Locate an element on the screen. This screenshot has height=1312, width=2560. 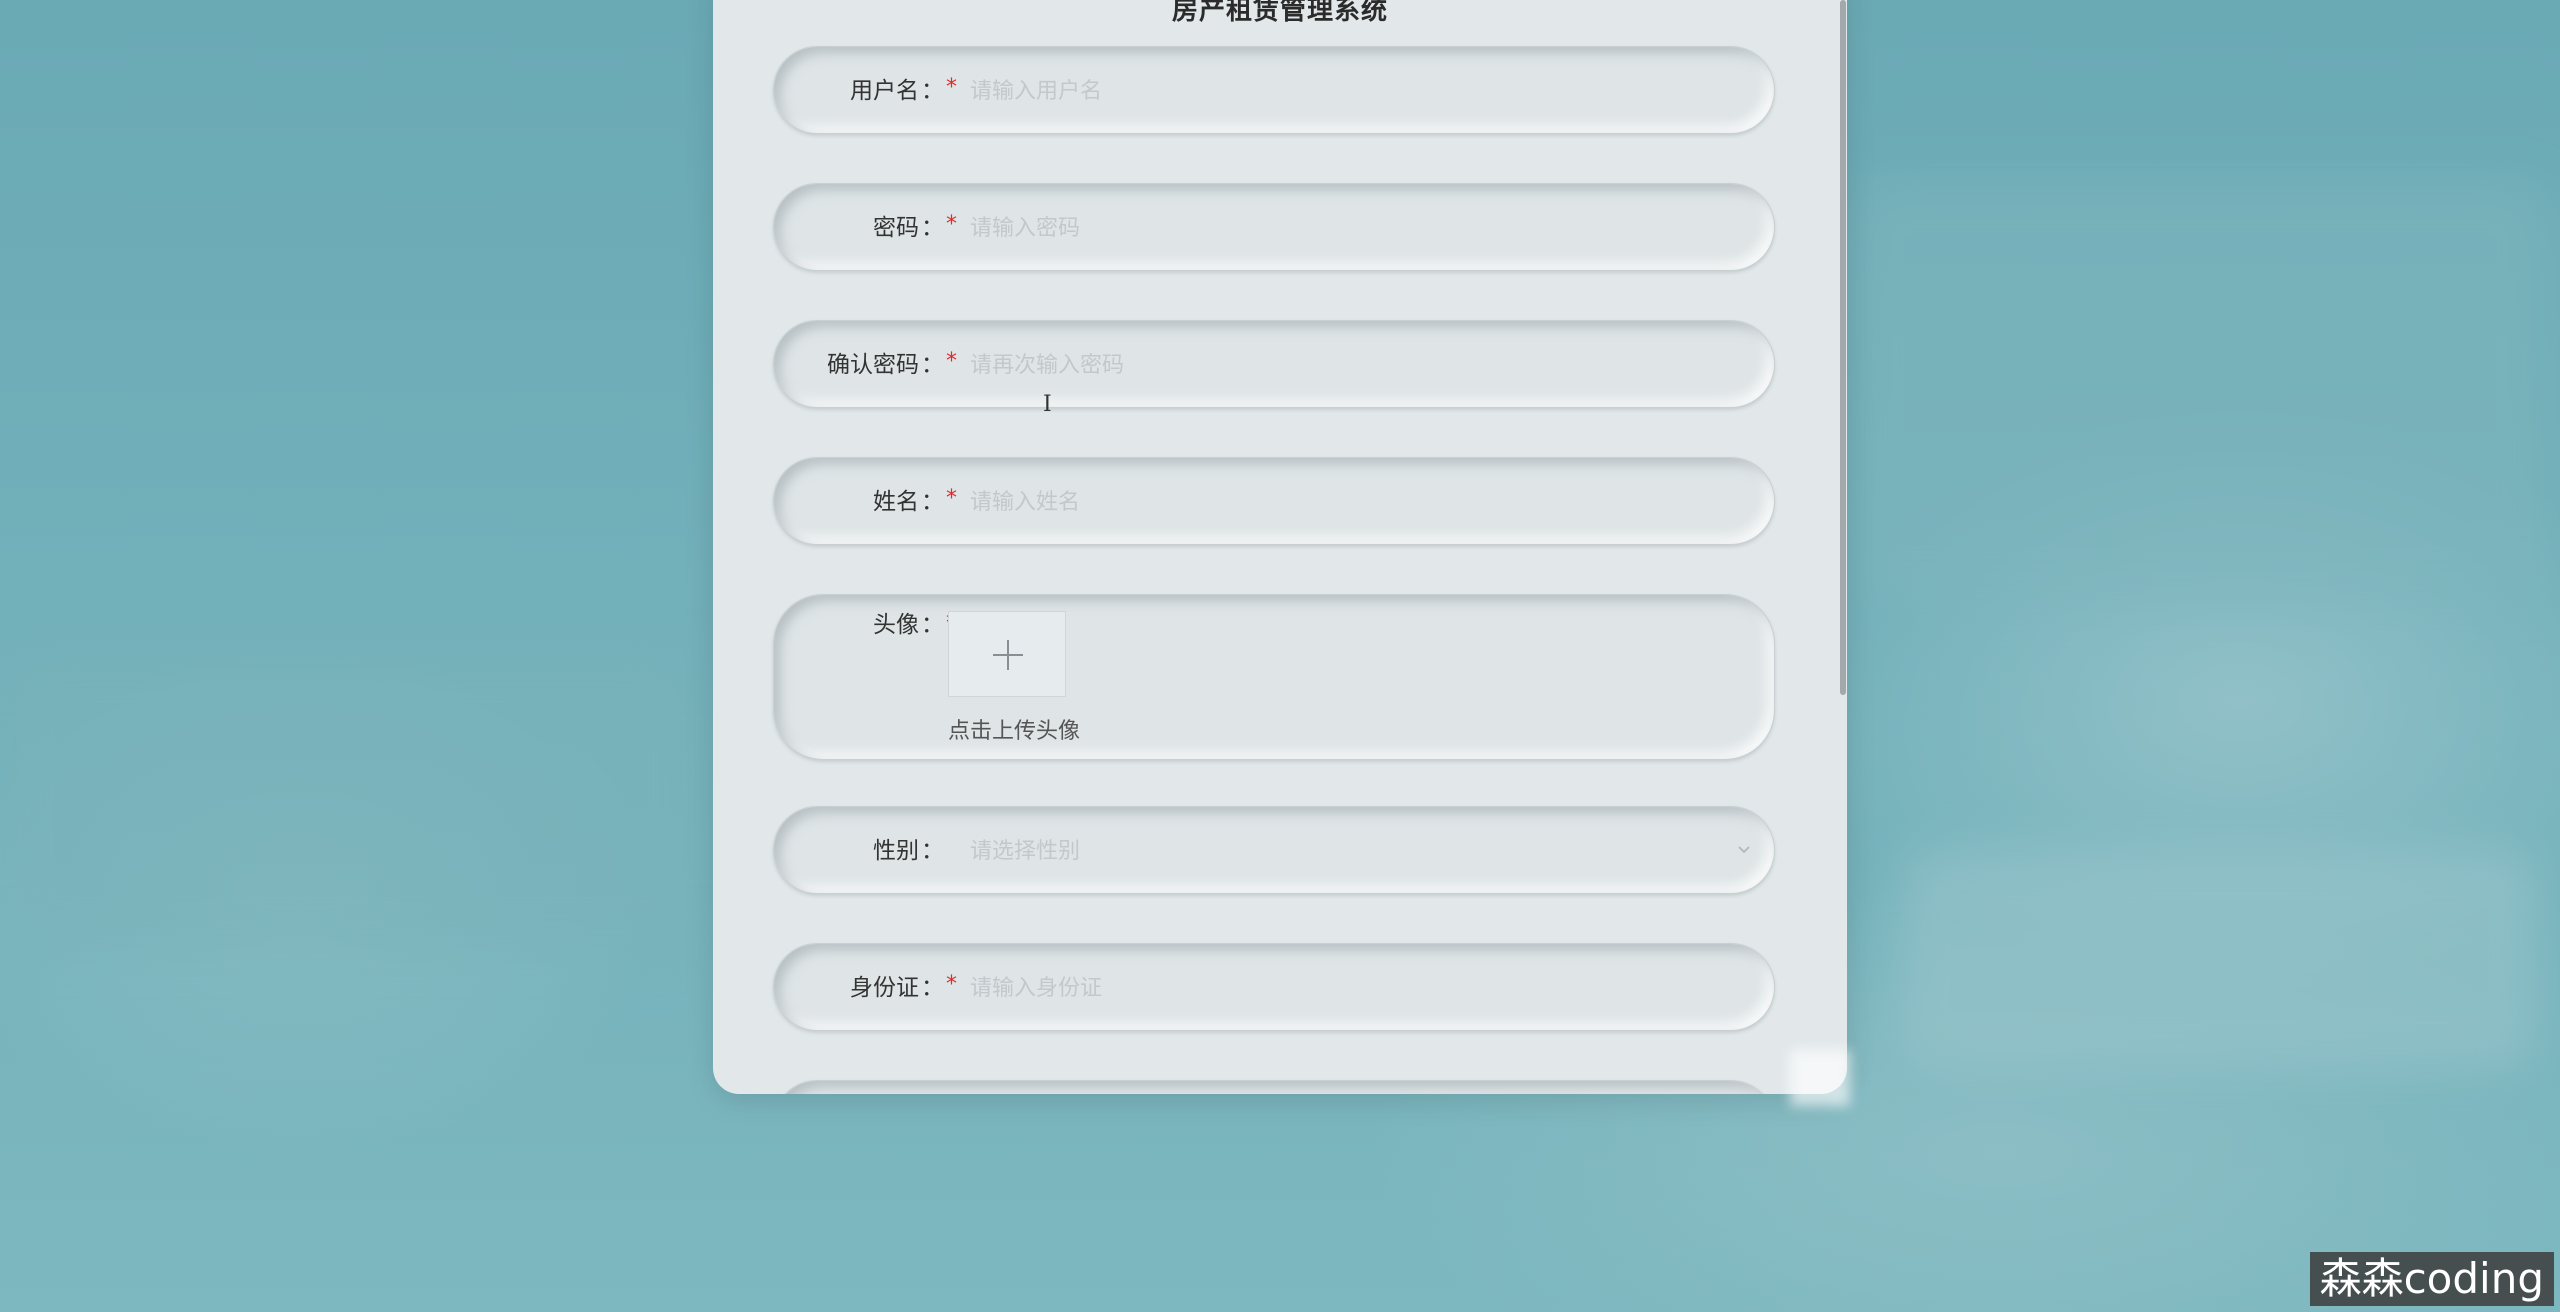
password-form-item: 密码： * is located at coordinates (1274, 227).